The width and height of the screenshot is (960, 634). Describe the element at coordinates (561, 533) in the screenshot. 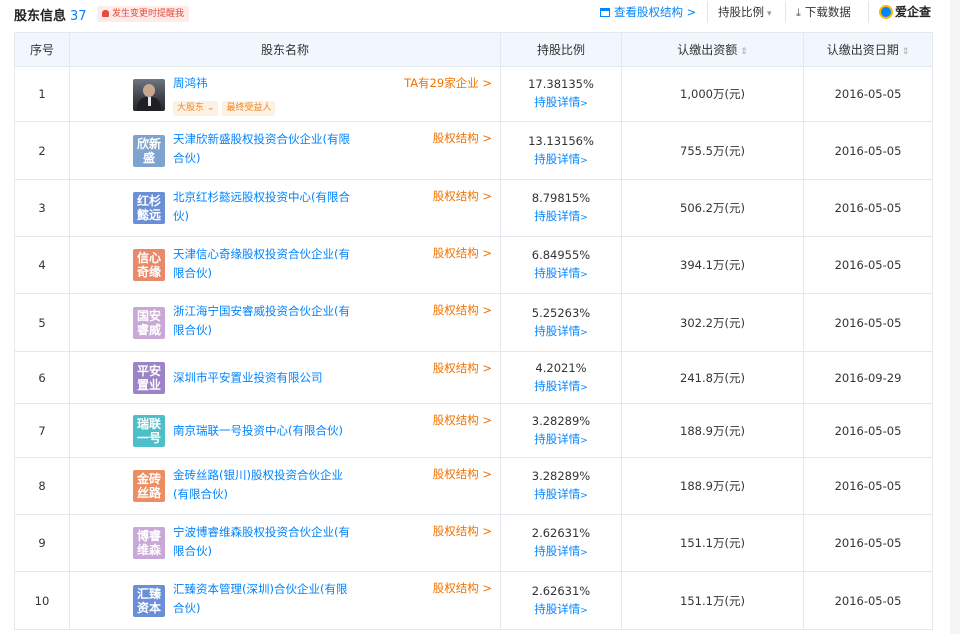

I see `share-ratio: 2.62631%` at that location.